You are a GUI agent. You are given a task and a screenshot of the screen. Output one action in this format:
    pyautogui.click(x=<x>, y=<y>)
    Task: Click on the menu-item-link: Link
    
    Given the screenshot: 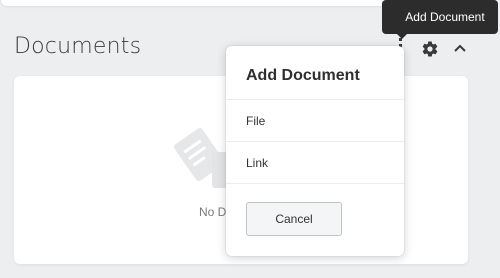 What is the action you would take?
    pyautogui.click(x=315, y=163)
    